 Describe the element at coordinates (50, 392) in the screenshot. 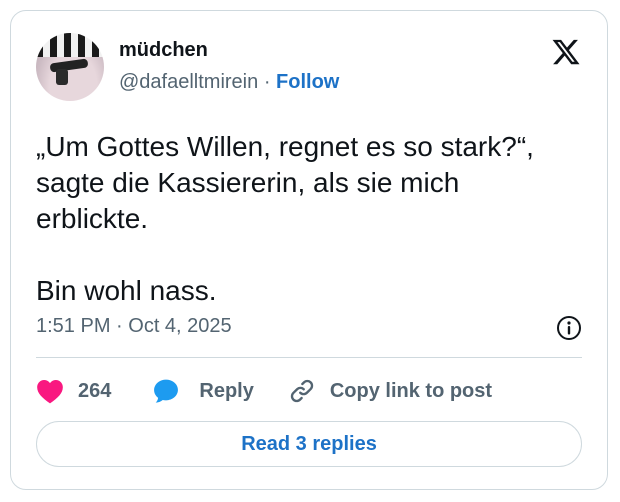

I see `heart-icon` at that location.